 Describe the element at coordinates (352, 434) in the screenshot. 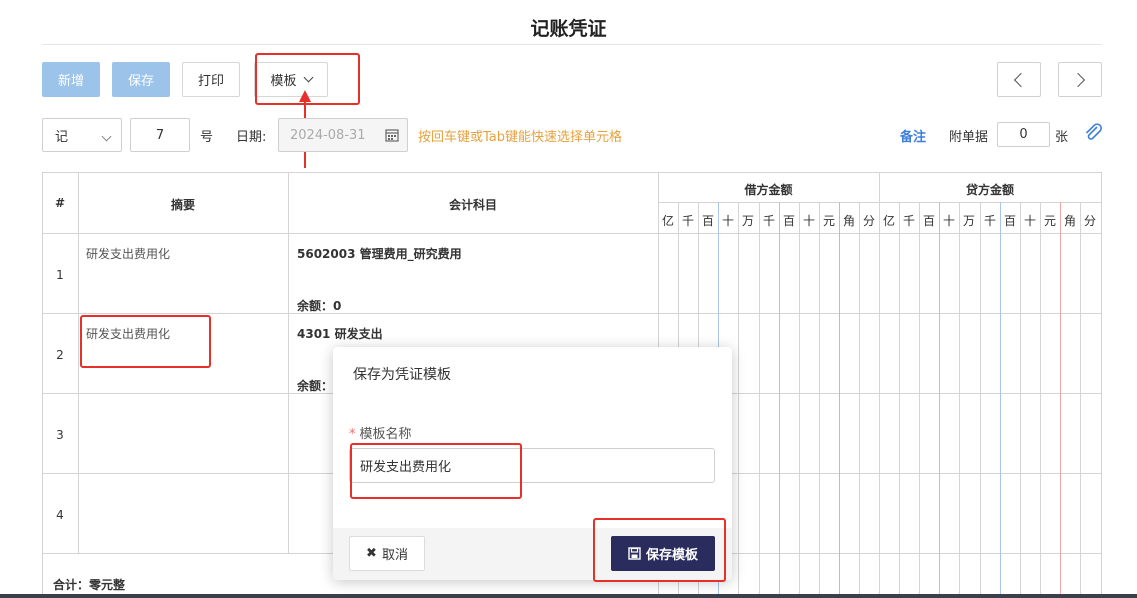

I see `required-mark: *` at that location.